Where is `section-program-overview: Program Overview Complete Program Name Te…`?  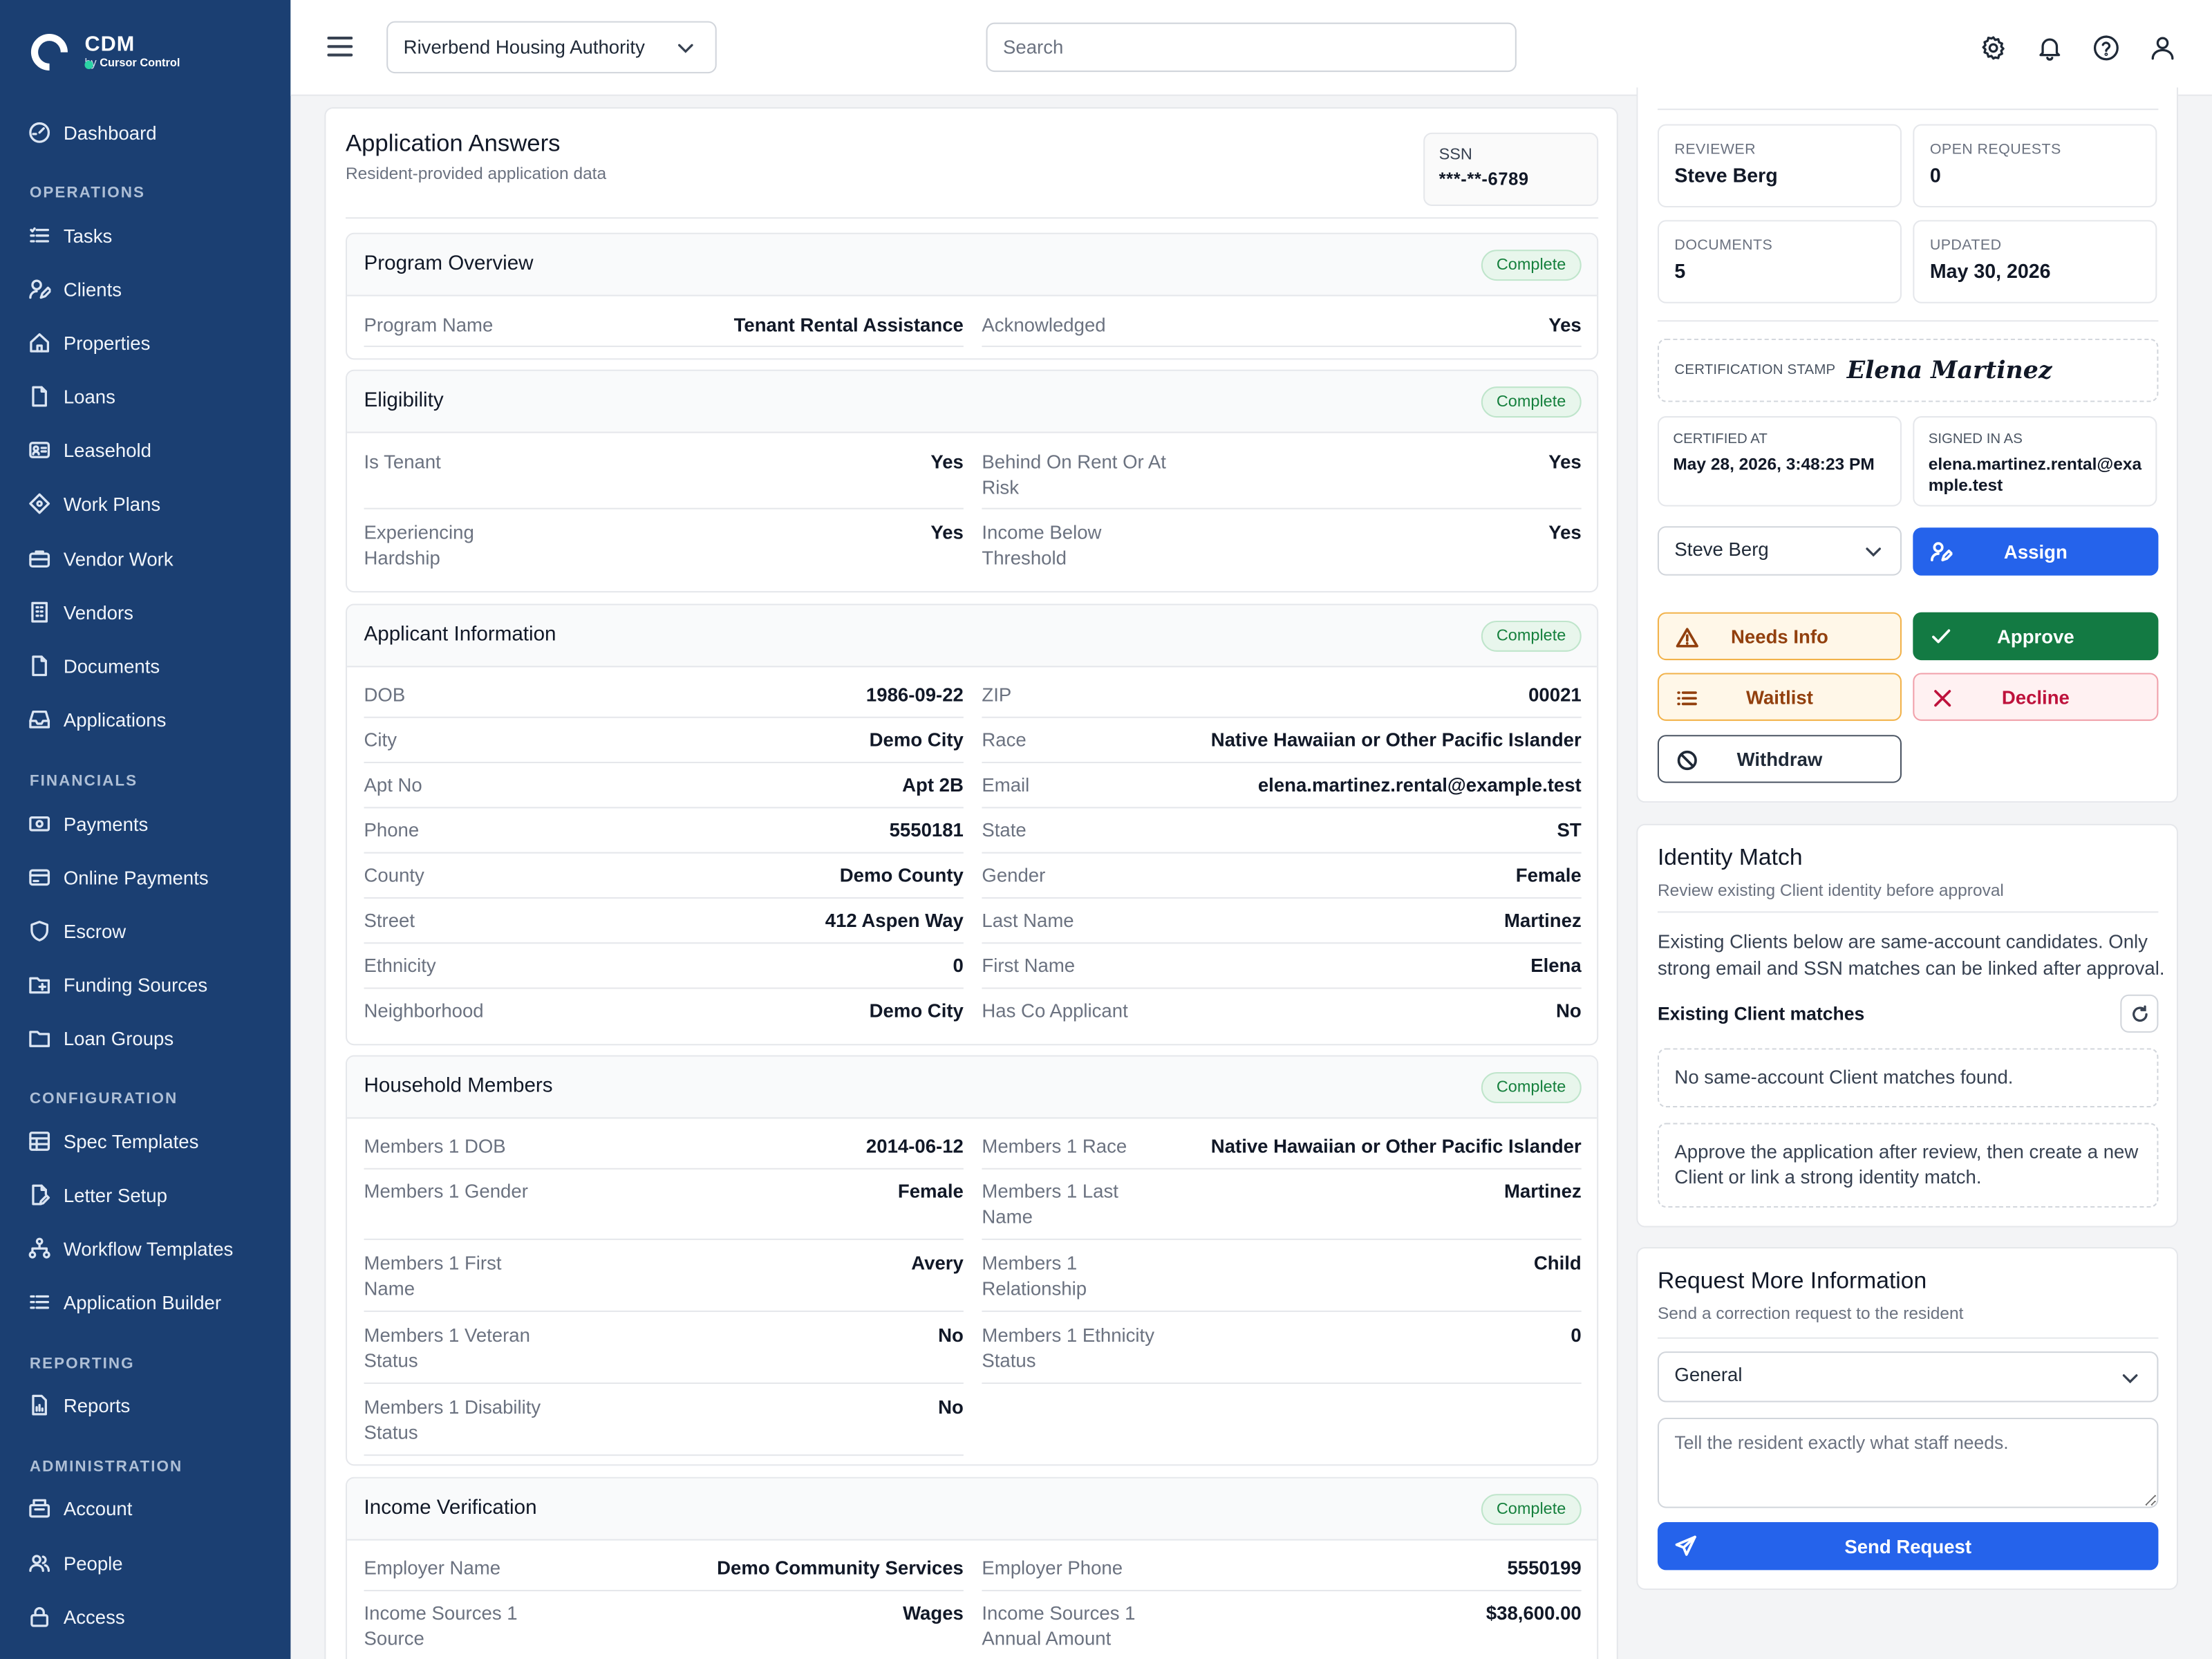
section-program-overview: Program Overview Complete Program Name Te… is located at coordinates (972, 296).